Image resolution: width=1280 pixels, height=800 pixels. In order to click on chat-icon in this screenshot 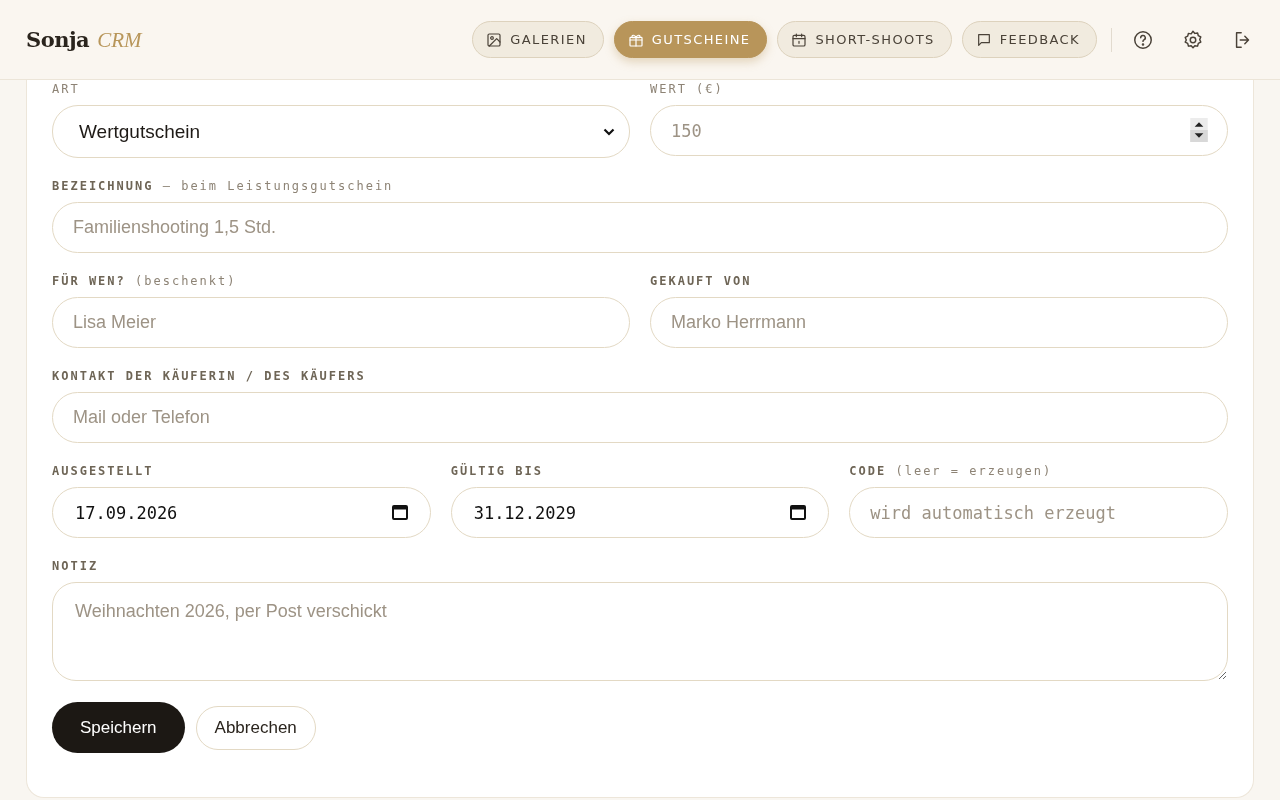, I will do `click(983, 39)`.